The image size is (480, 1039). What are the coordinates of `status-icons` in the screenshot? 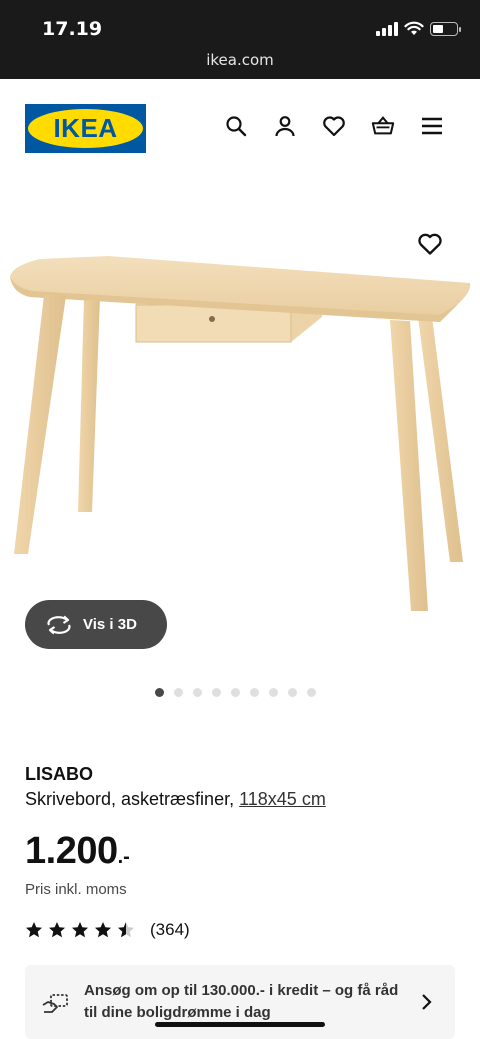 It's located at (418, 28).